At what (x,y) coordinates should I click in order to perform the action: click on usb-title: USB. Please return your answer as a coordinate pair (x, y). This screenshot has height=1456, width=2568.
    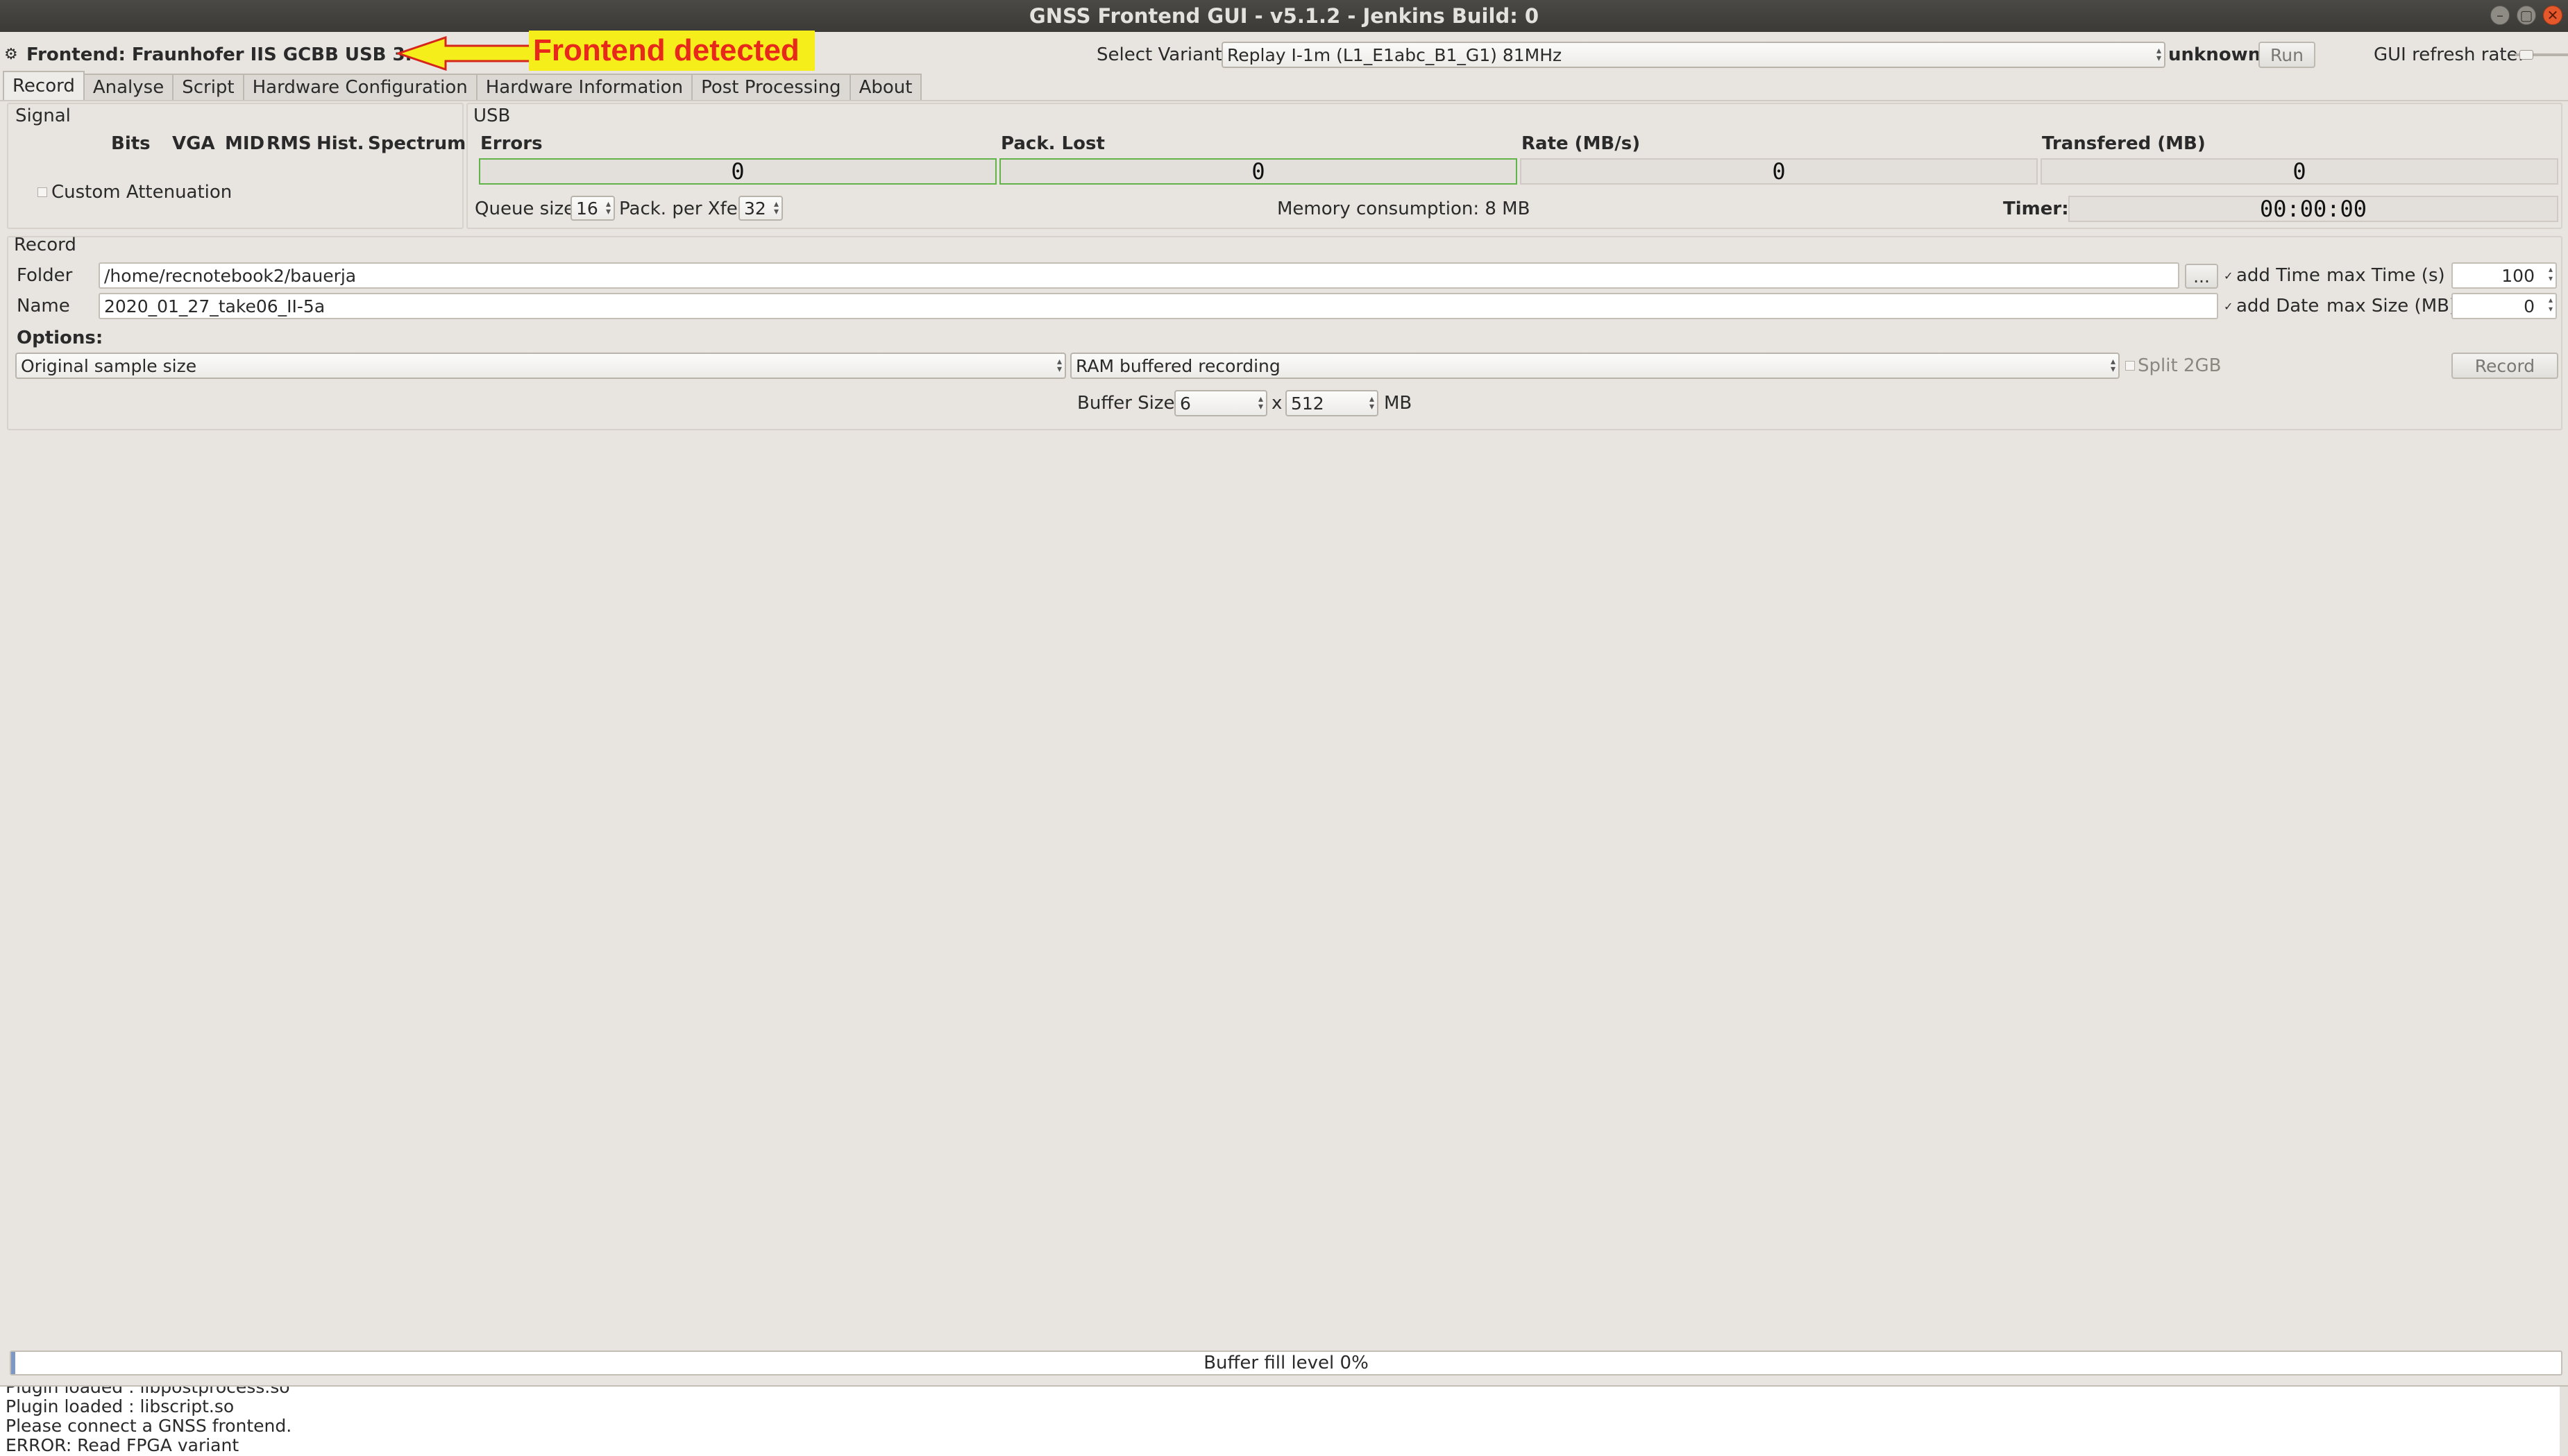
    Looking at the image, I should click on (492, 115).